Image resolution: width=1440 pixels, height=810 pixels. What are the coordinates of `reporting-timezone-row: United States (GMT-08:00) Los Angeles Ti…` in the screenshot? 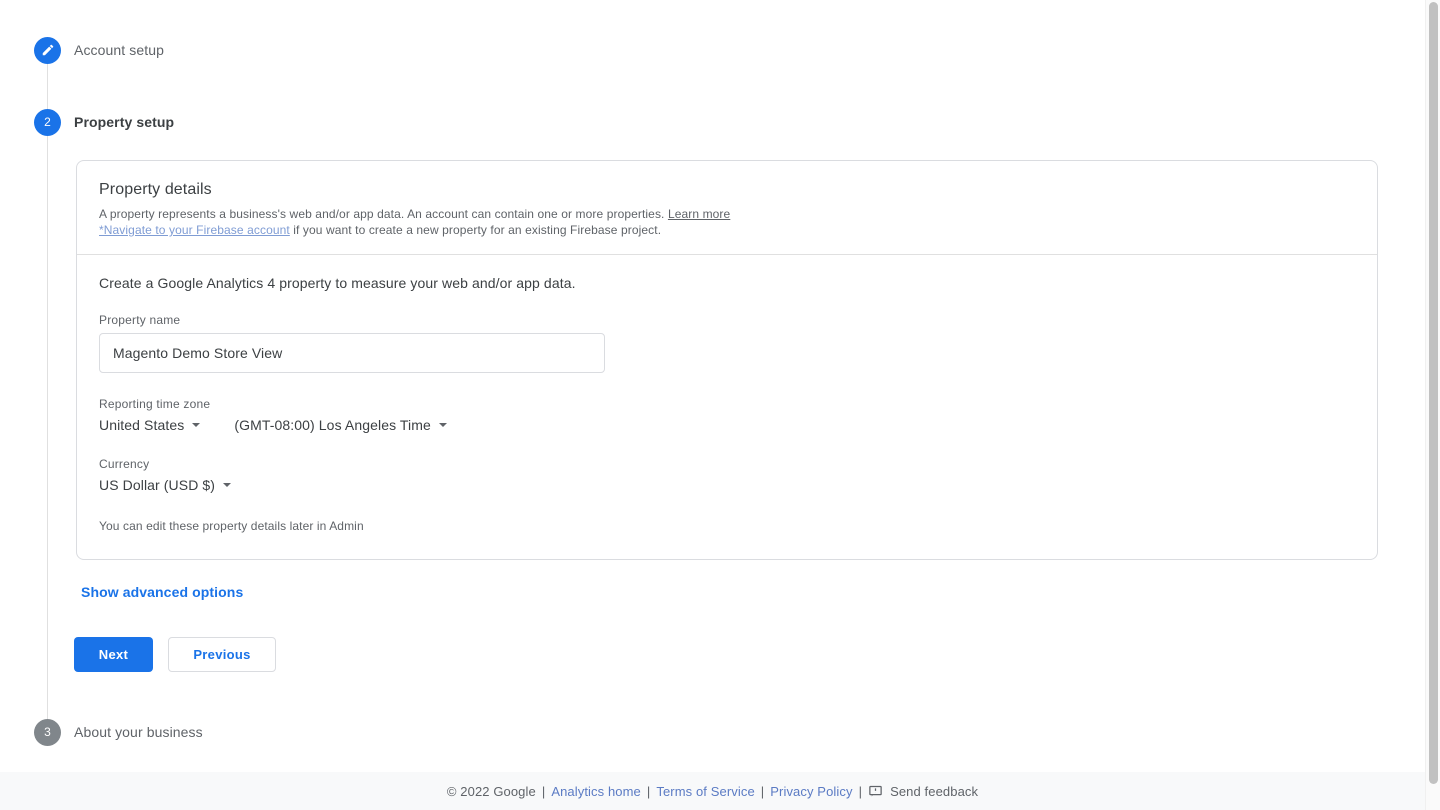 It's located at (727, 425).